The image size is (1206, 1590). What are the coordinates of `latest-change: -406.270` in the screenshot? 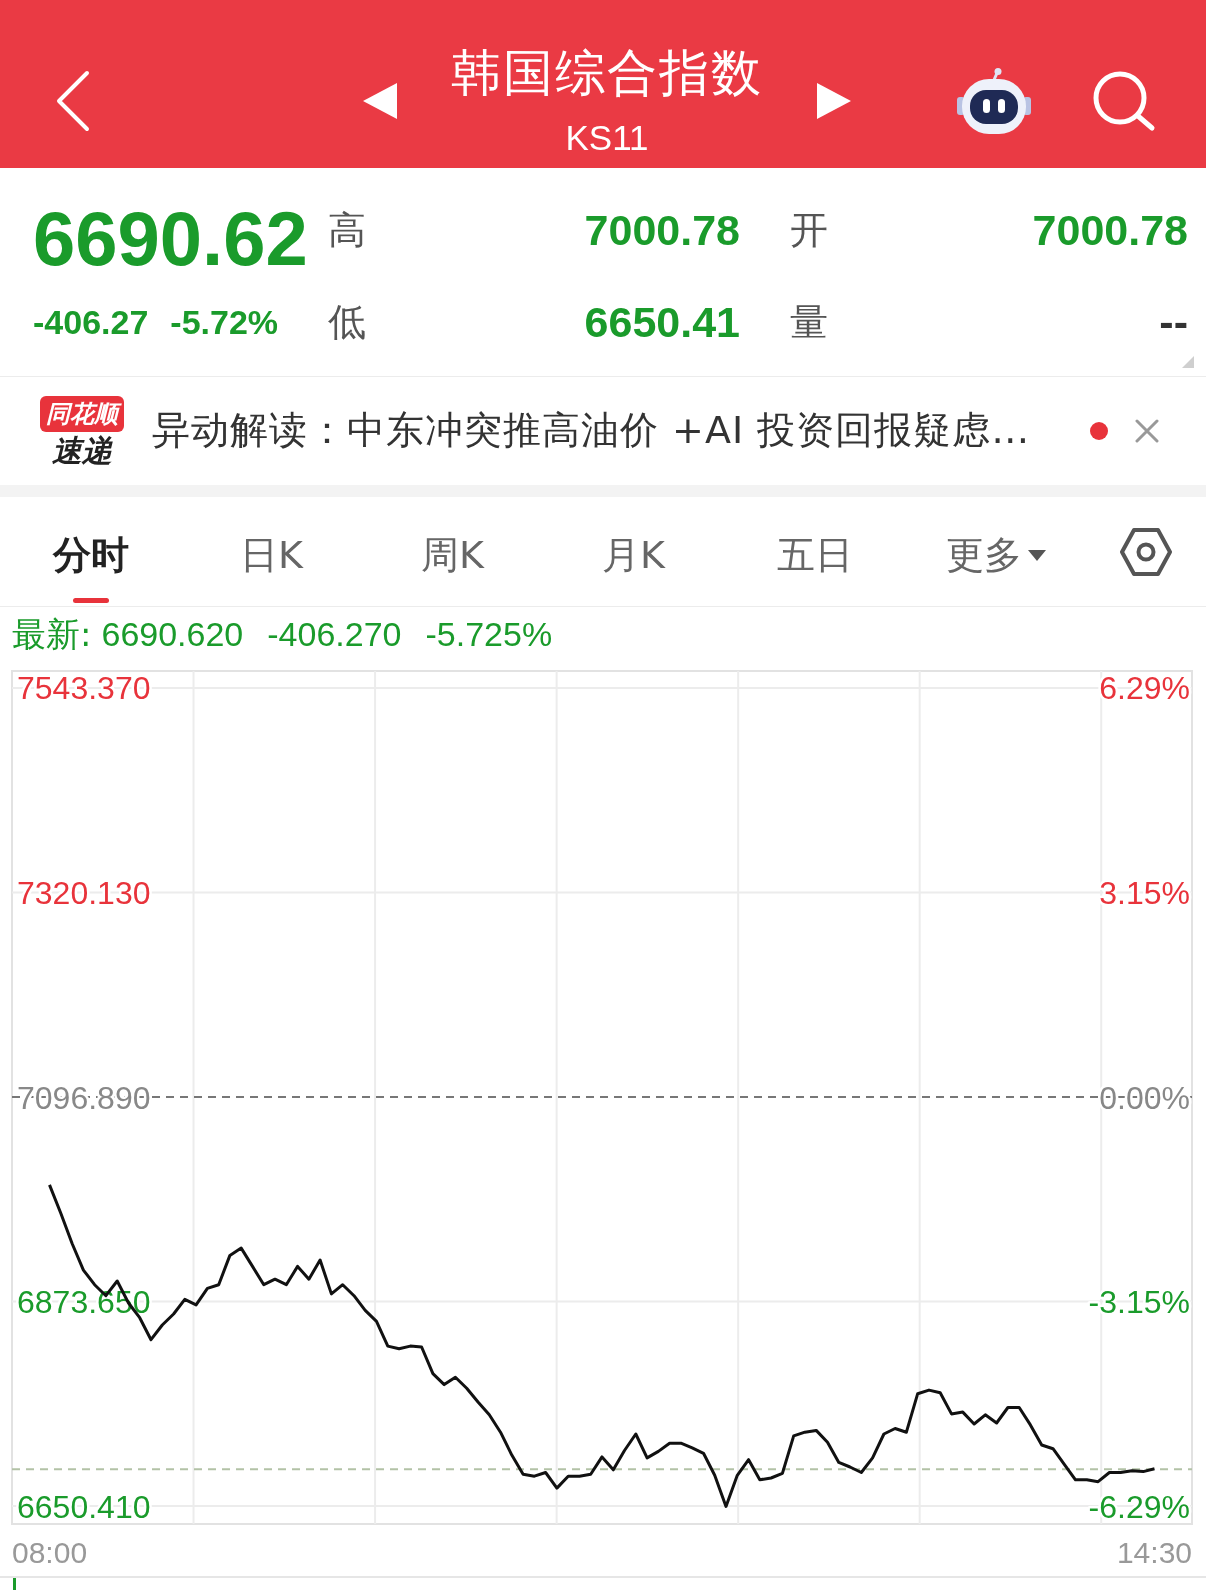 It's located at (334, 633).